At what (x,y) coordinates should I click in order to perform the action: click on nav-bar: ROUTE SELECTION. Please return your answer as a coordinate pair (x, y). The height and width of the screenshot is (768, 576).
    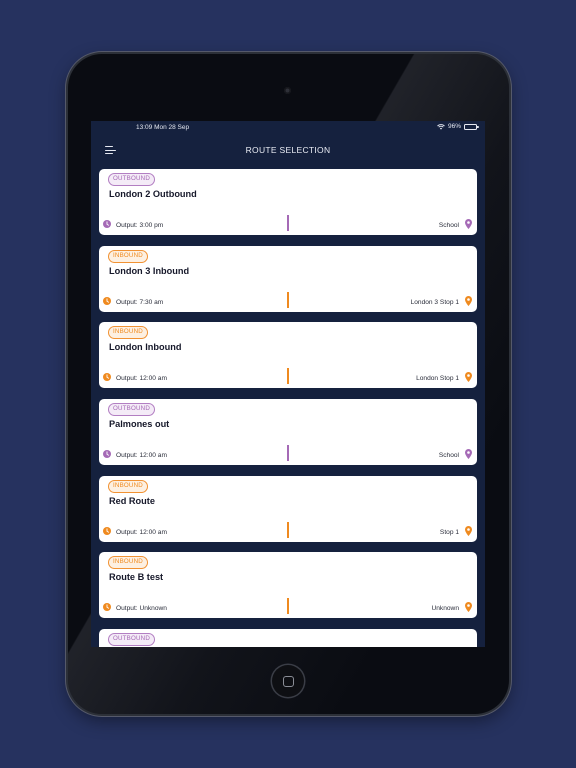
    Looking at the image, I should click on (288, 150).